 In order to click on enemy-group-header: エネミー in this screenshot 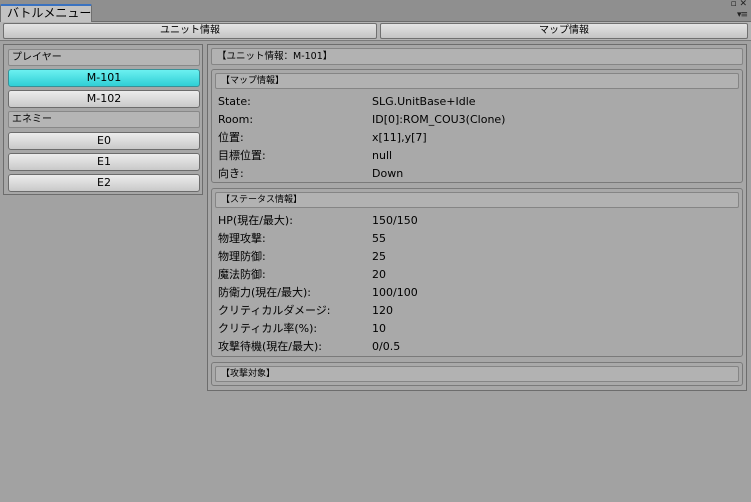, I will do `click(104, 119)`.